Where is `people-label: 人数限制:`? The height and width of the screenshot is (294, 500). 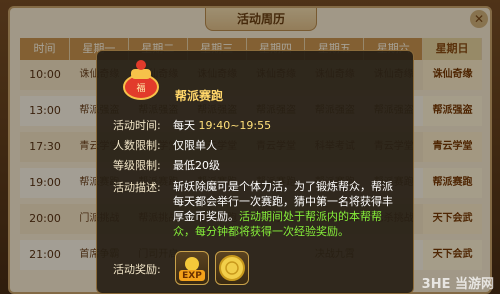
people-label: 人数限制: is located at coordinates (137, 145).